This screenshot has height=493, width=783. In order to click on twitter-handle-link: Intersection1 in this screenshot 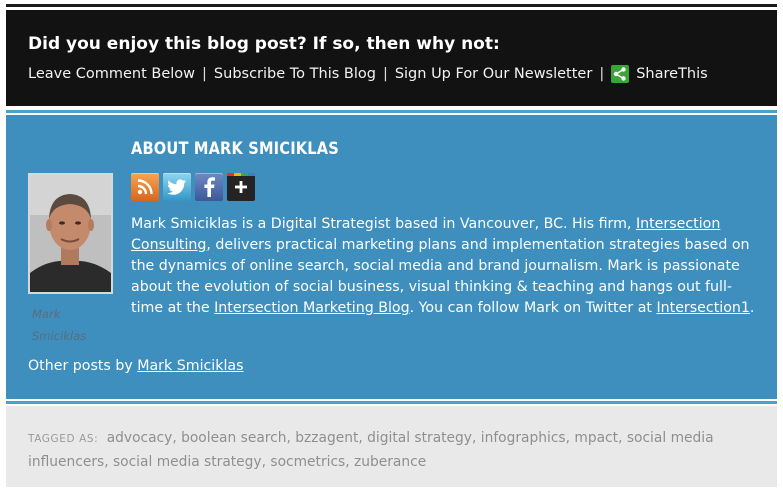, I will do `click(702, 308)`.